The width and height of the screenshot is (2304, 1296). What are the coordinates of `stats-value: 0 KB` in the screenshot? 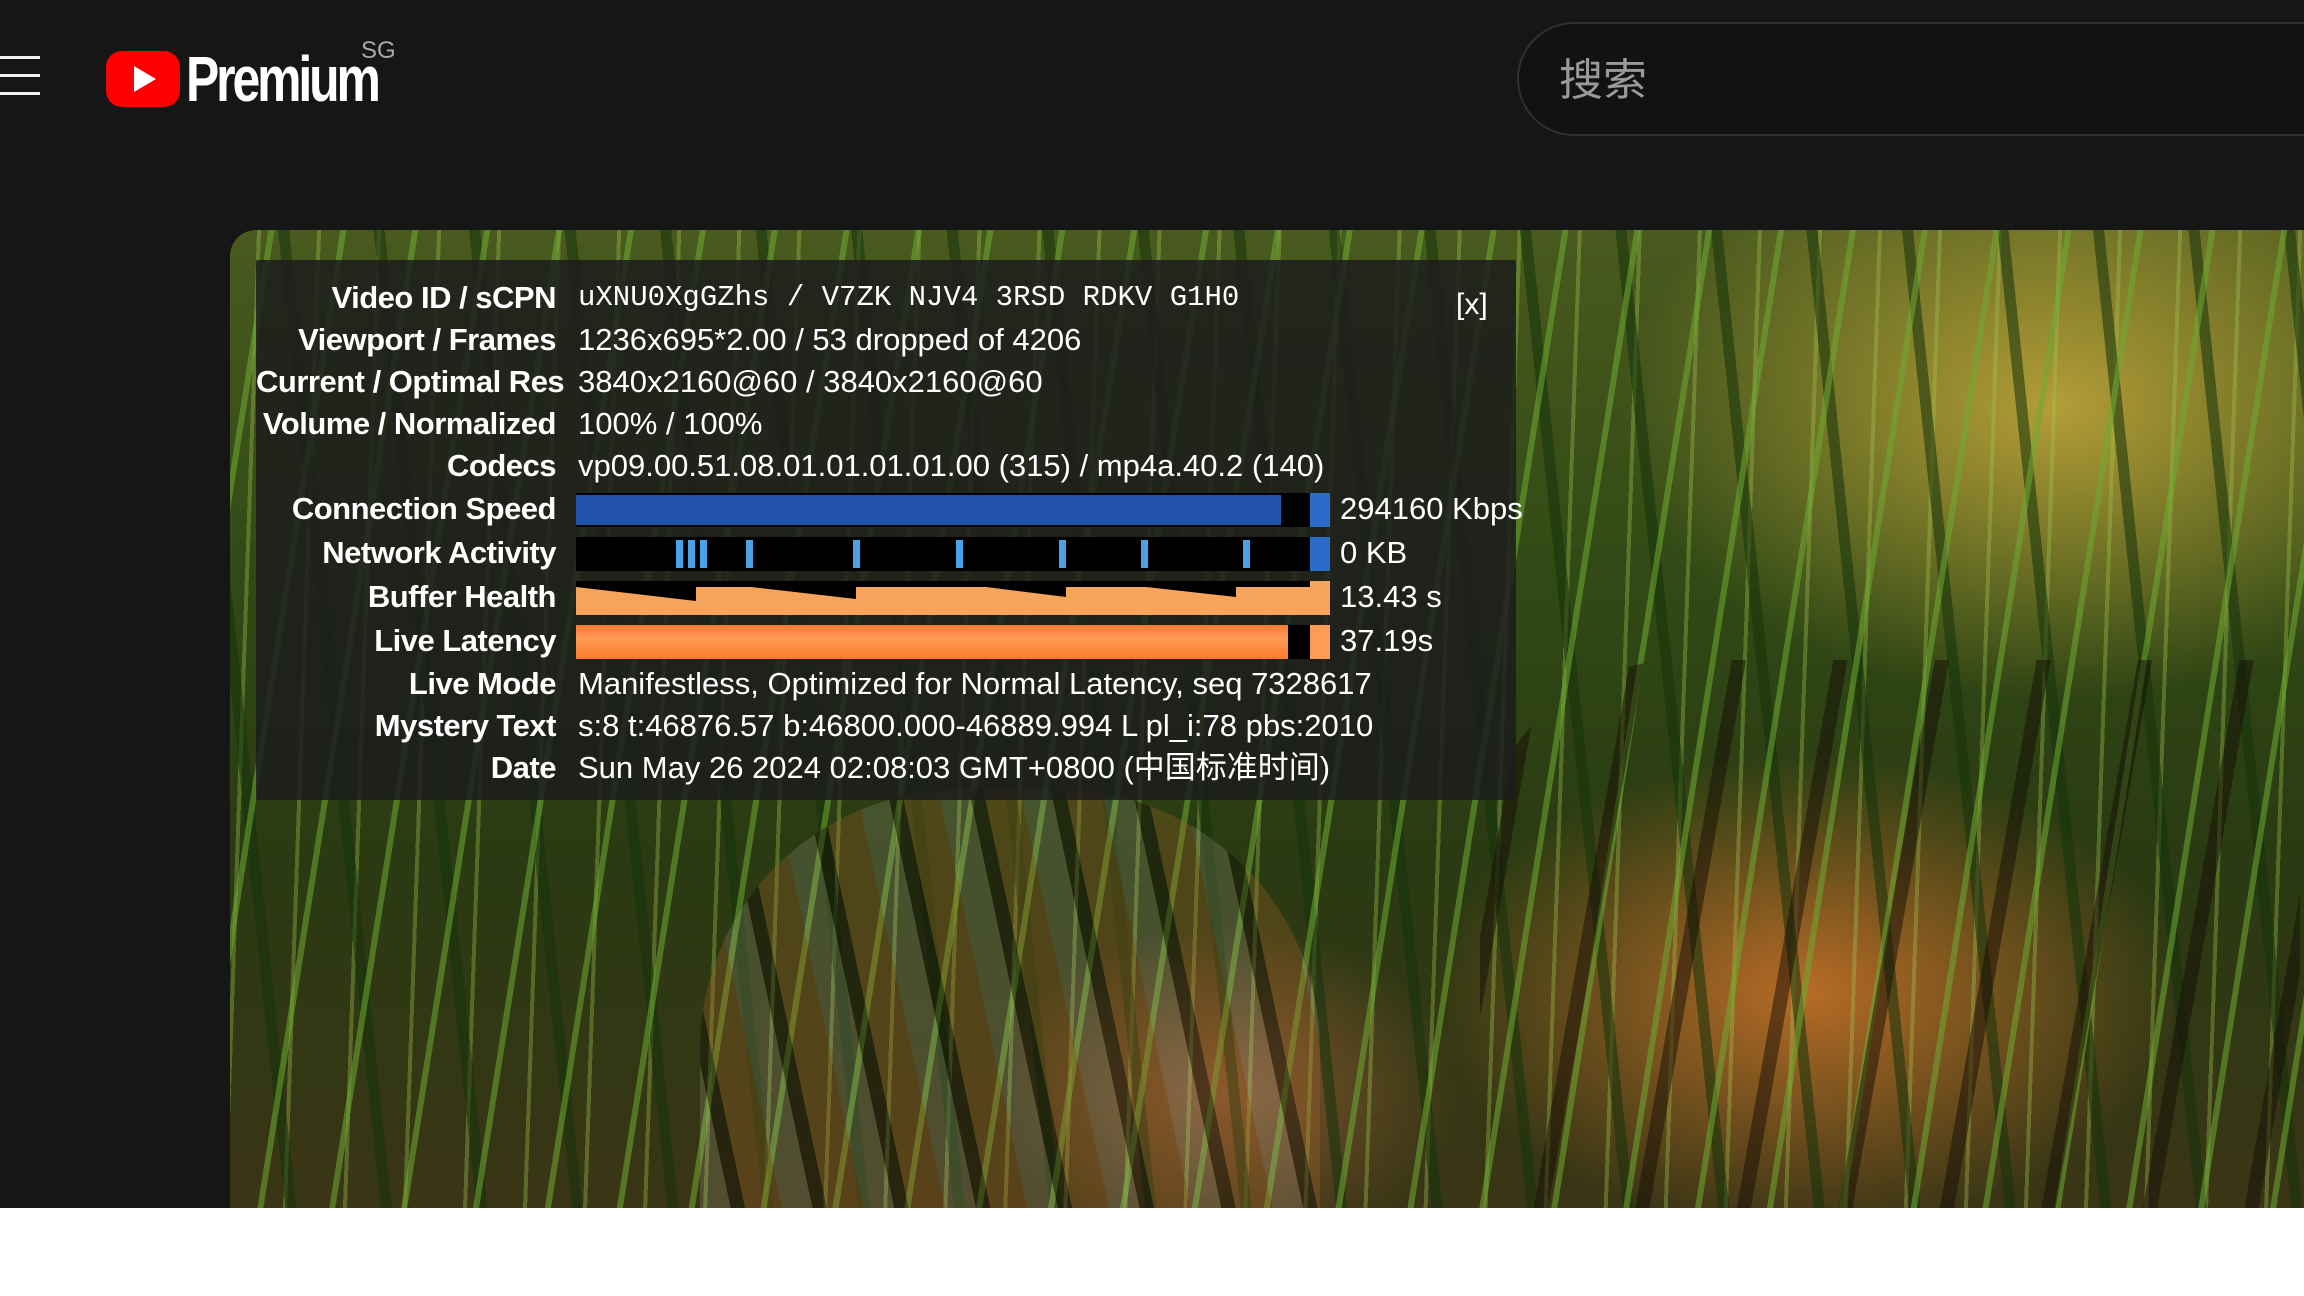 It's located at (1374, 552).